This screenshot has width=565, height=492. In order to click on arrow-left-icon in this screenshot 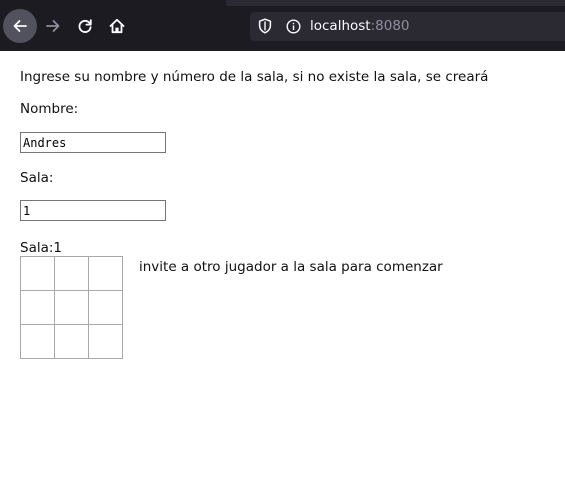, I will do `click(20, 26)`.